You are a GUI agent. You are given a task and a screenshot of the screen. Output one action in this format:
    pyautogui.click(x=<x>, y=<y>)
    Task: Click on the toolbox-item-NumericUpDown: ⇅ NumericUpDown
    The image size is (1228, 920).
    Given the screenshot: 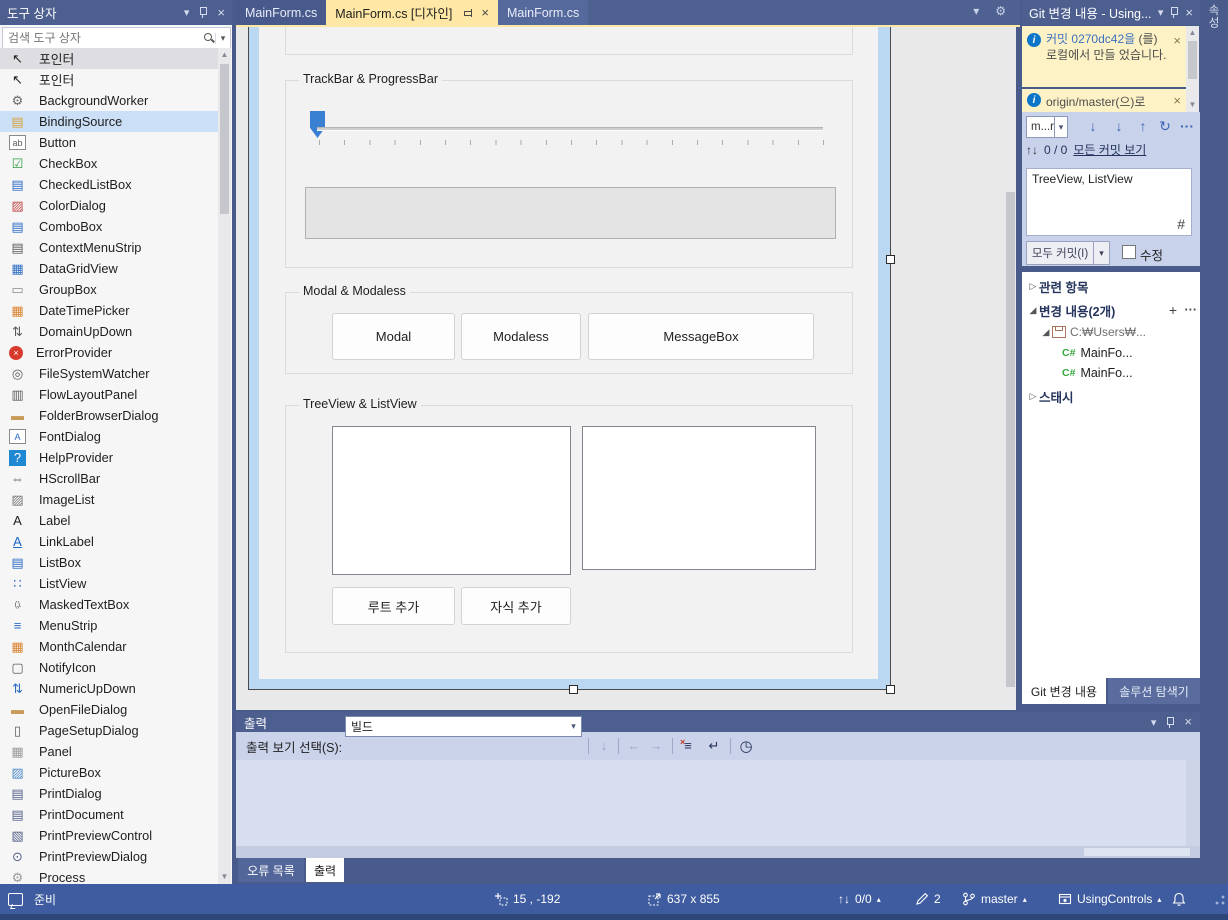 What is the action you would take?
    pyautogui.click(x=109, y=688)
    